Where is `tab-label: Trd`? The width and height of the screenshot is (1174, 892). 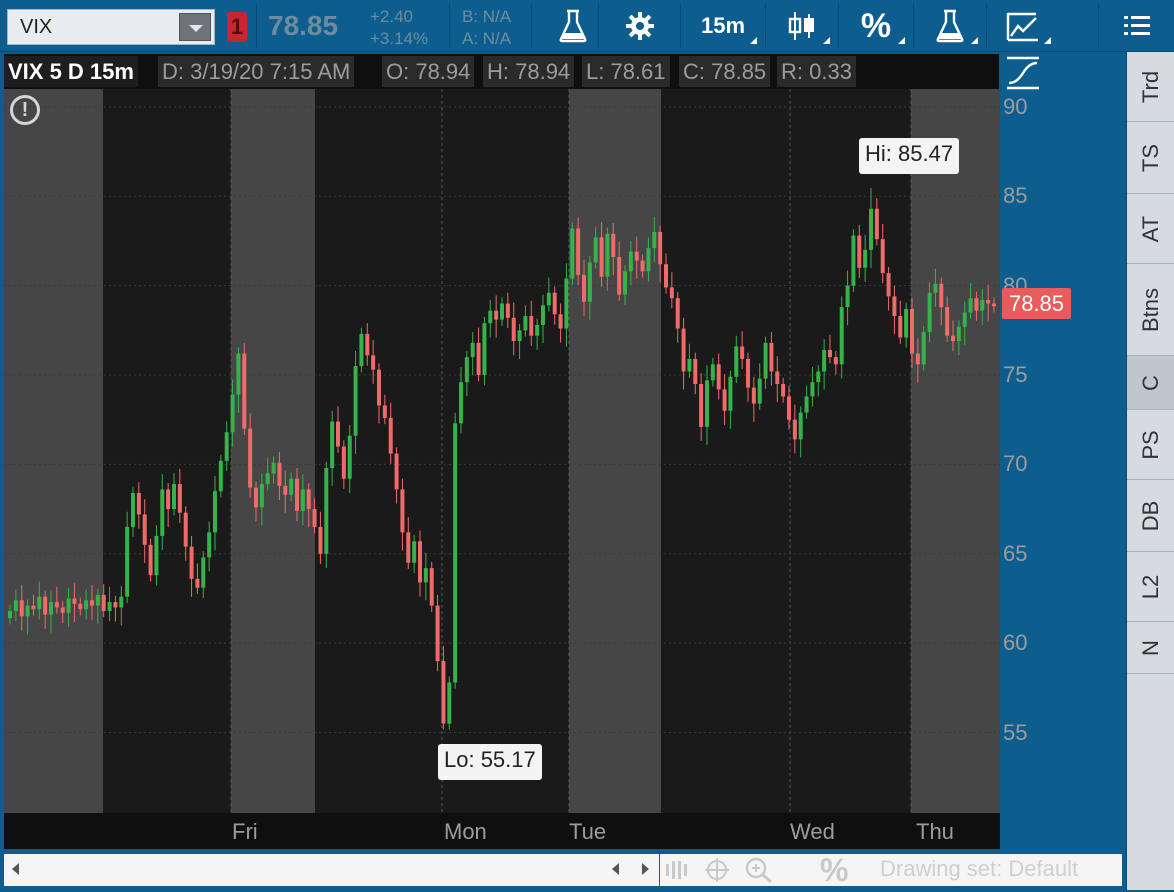 tab-label: Trd is located at coordinates (1150, 86).